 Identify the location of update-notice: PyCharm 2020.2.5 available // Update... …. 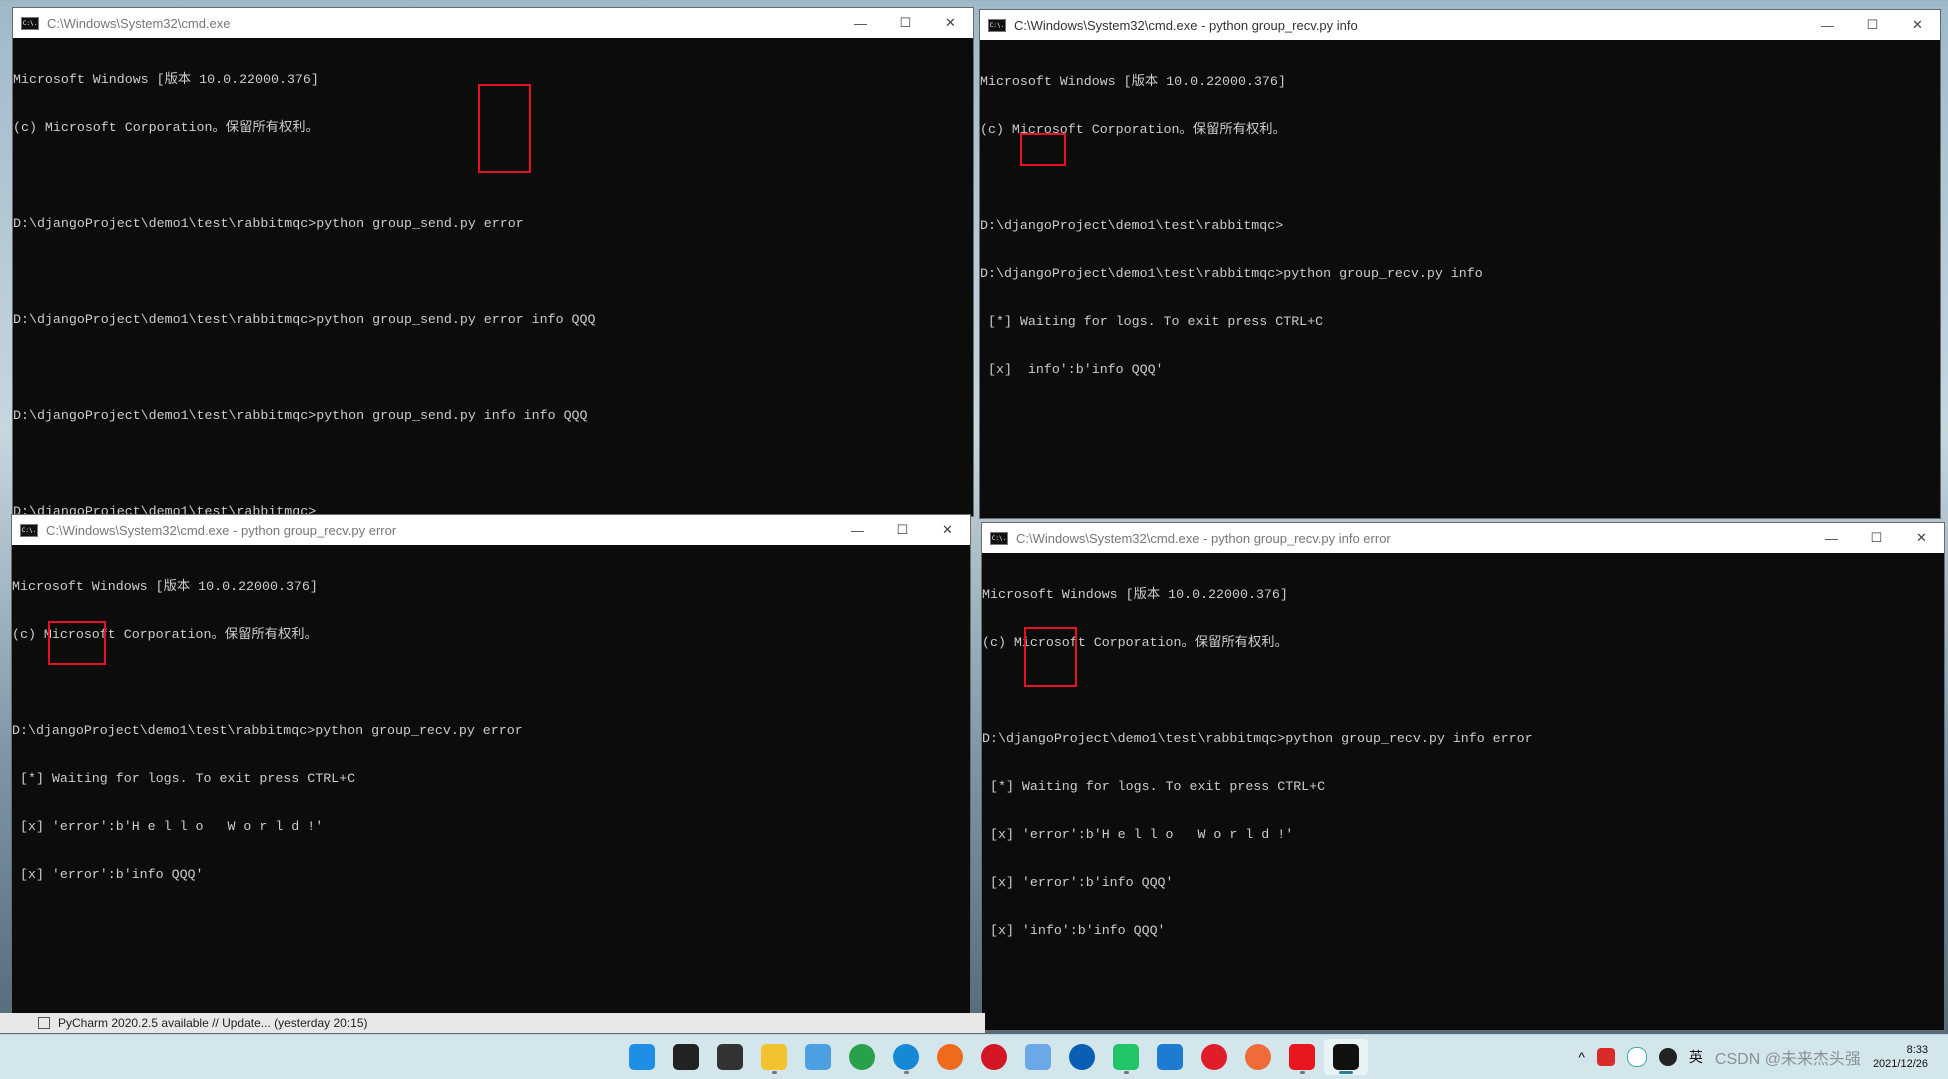
(213, 1023).